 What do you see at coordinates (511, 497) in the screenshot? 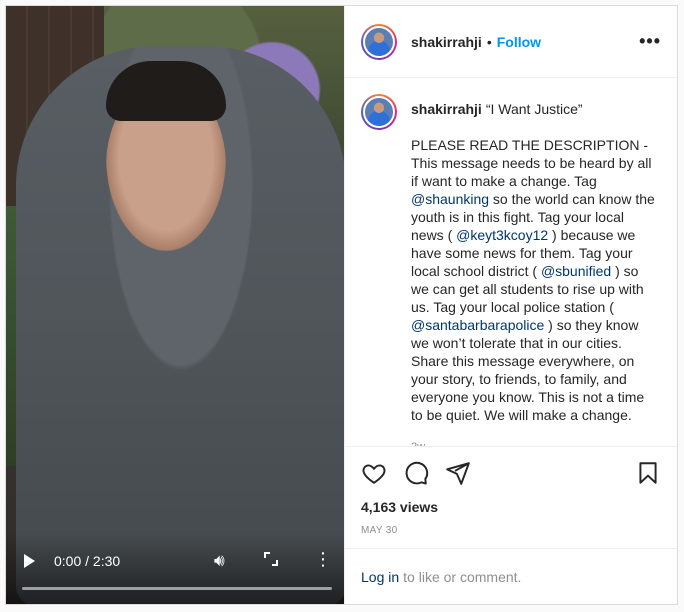
I see `action-bar: 4,163 views MAY 30` at bounding box center [511, 497].